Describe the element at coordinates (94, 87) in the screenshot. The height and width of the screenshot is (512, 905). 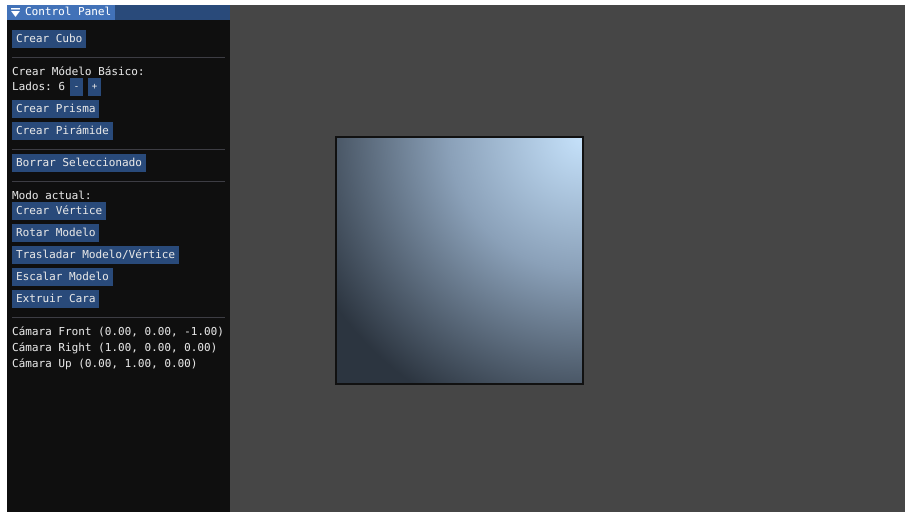
I see `step-button: +` at that location.